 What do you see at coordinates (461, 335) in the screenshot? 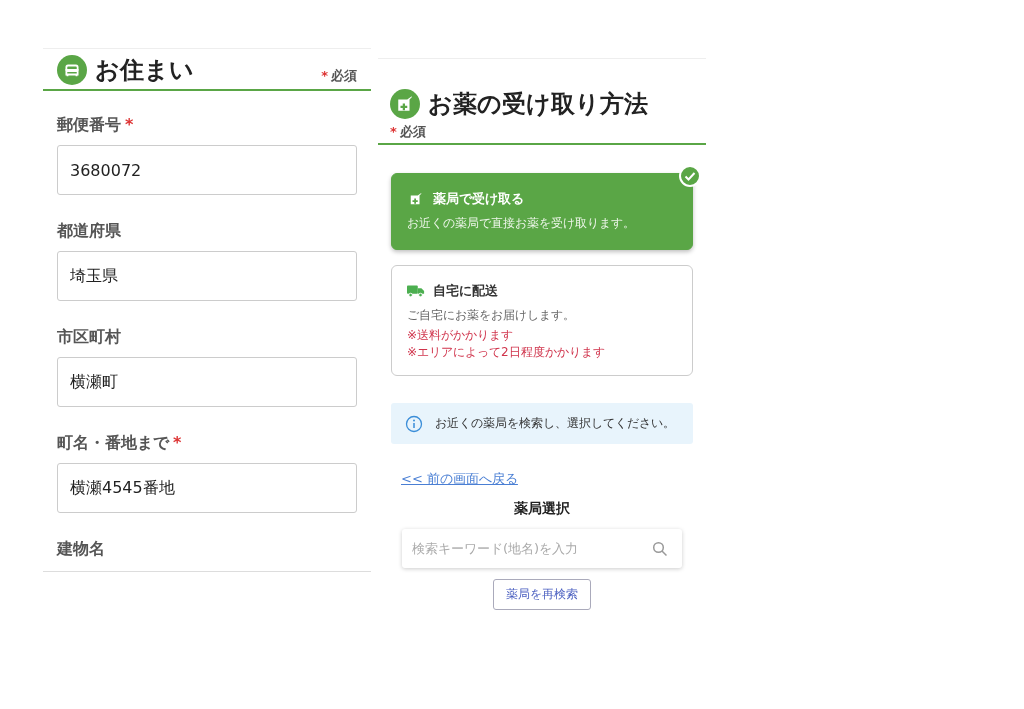
I see `option-note: ※送料がかかります` at bounding box center [461, 335].